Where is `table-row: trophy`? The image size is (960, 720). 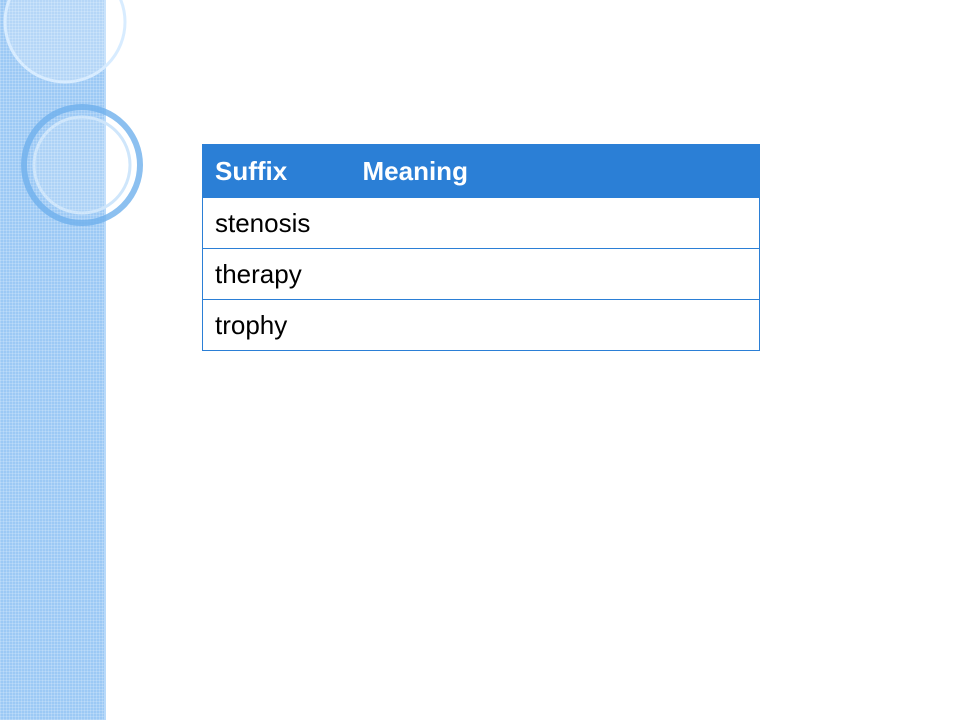 table-row: trophy is located at coordinates (481, 325).